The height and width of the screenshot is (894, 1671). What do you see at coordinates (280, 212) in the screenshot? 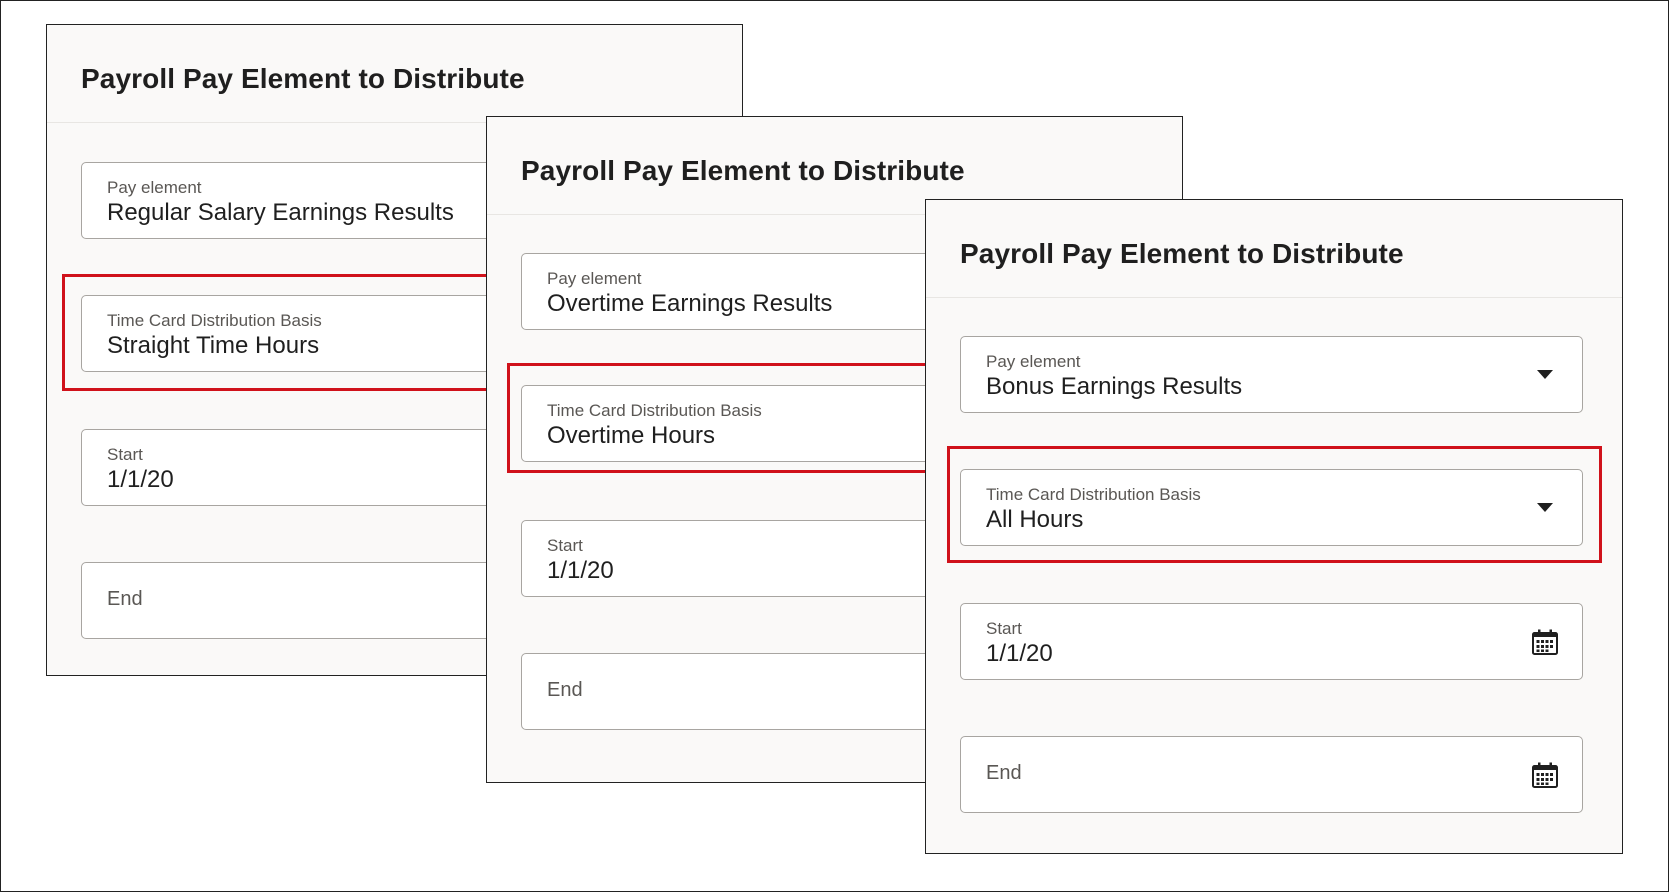
I see `pay-element-value: Regular Salary Earnings Results` at bounding box center [280, 212].